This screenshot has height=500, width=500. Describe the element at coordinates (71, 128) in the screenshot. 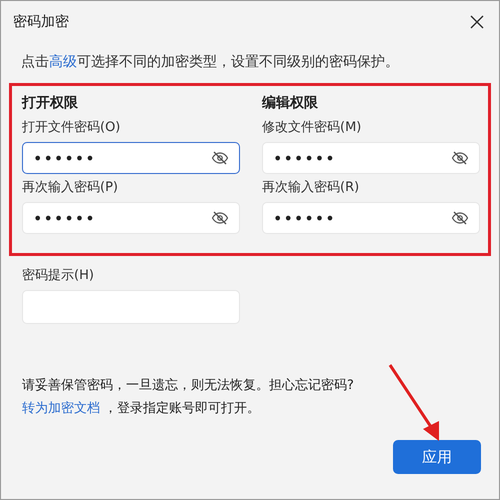

I see `field-label: 打开文件密码(O)` at that location.